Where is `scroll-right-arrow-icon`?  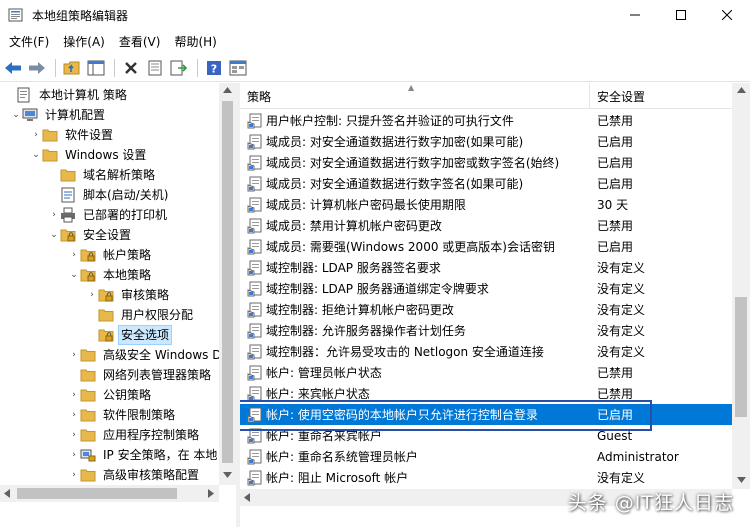
scroll-right-arrow-icon is located at coordinates (211, 493).